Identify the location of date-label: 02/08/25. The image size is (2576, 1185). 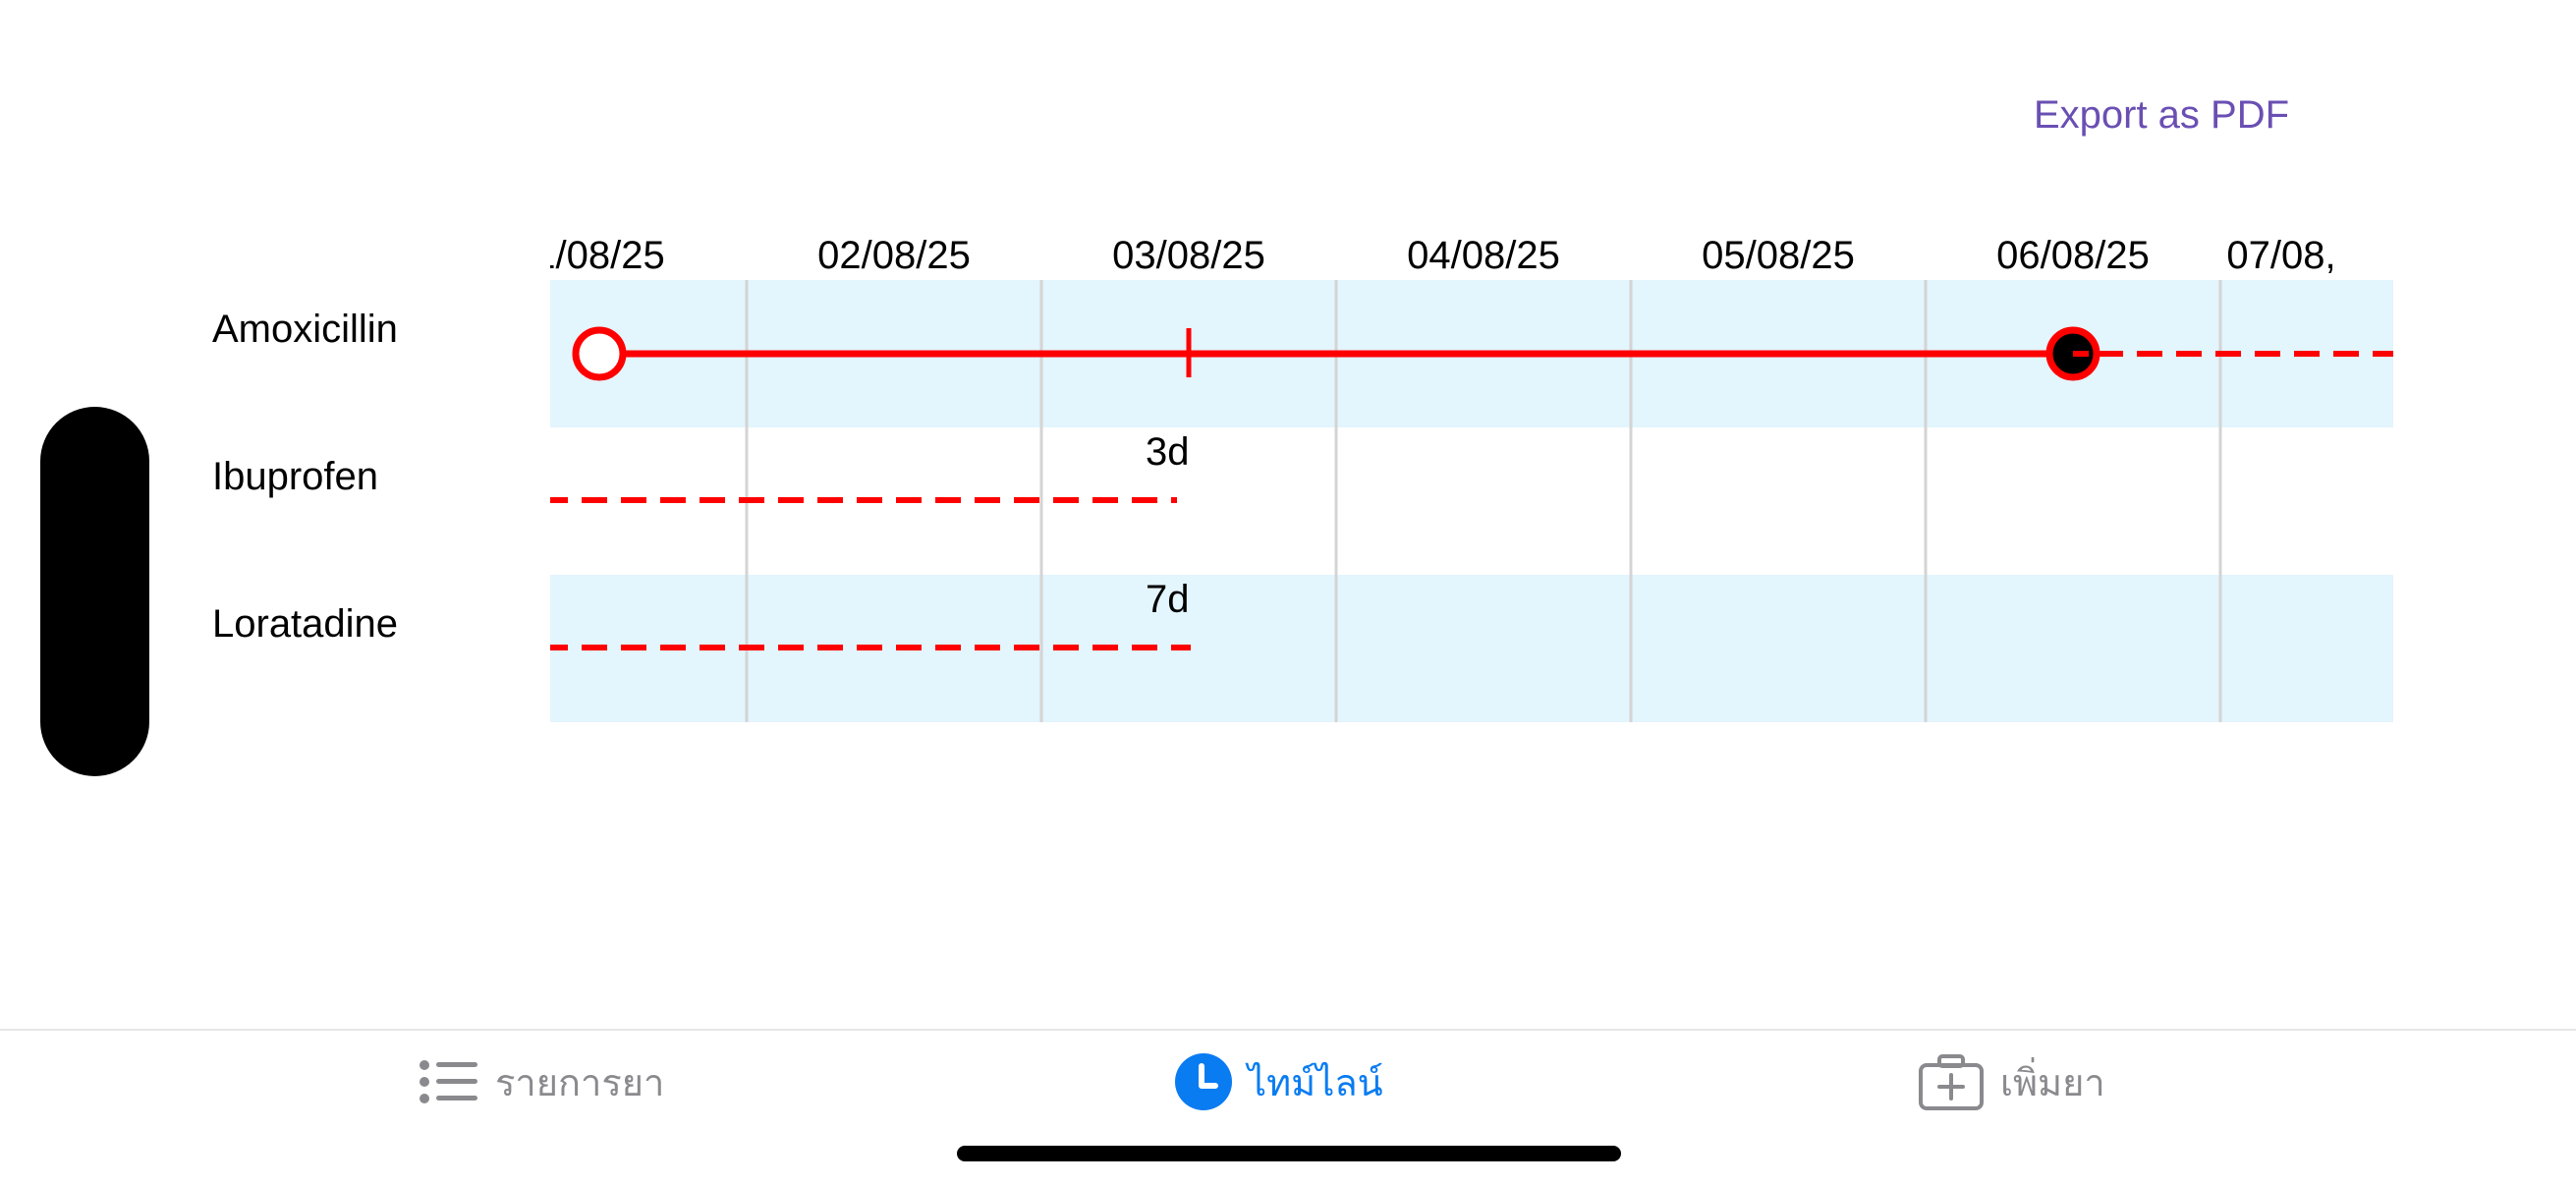
(894, 256).